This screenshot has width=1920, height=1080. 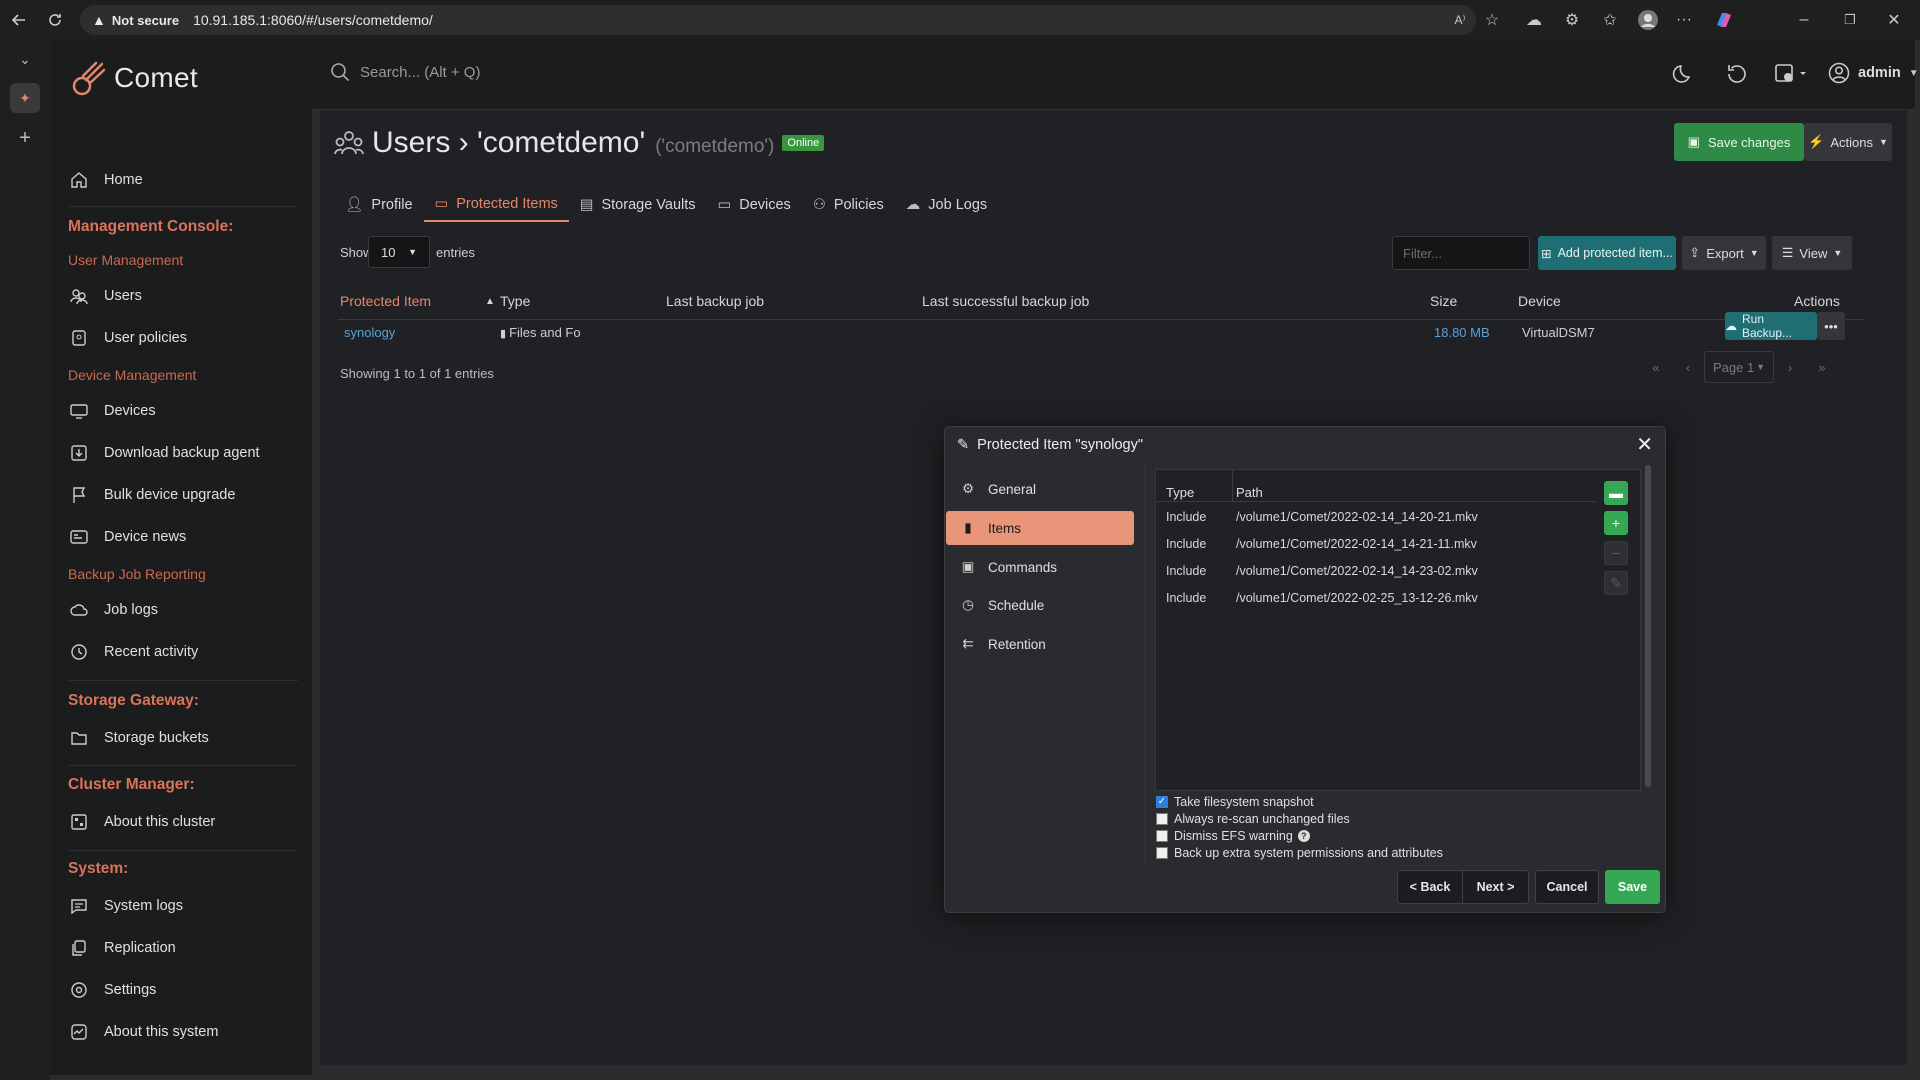 What do you see at coordinates (1492, 20) in the screenshot?
I see `favorite-star-icon: ☆` at bounding box center [1492, 20].